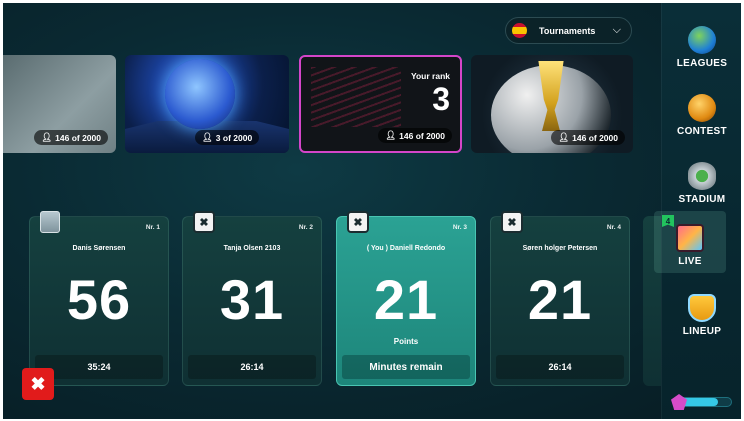  I want to click on minutes-remain-label: Minutes remain, so click(406, 367).